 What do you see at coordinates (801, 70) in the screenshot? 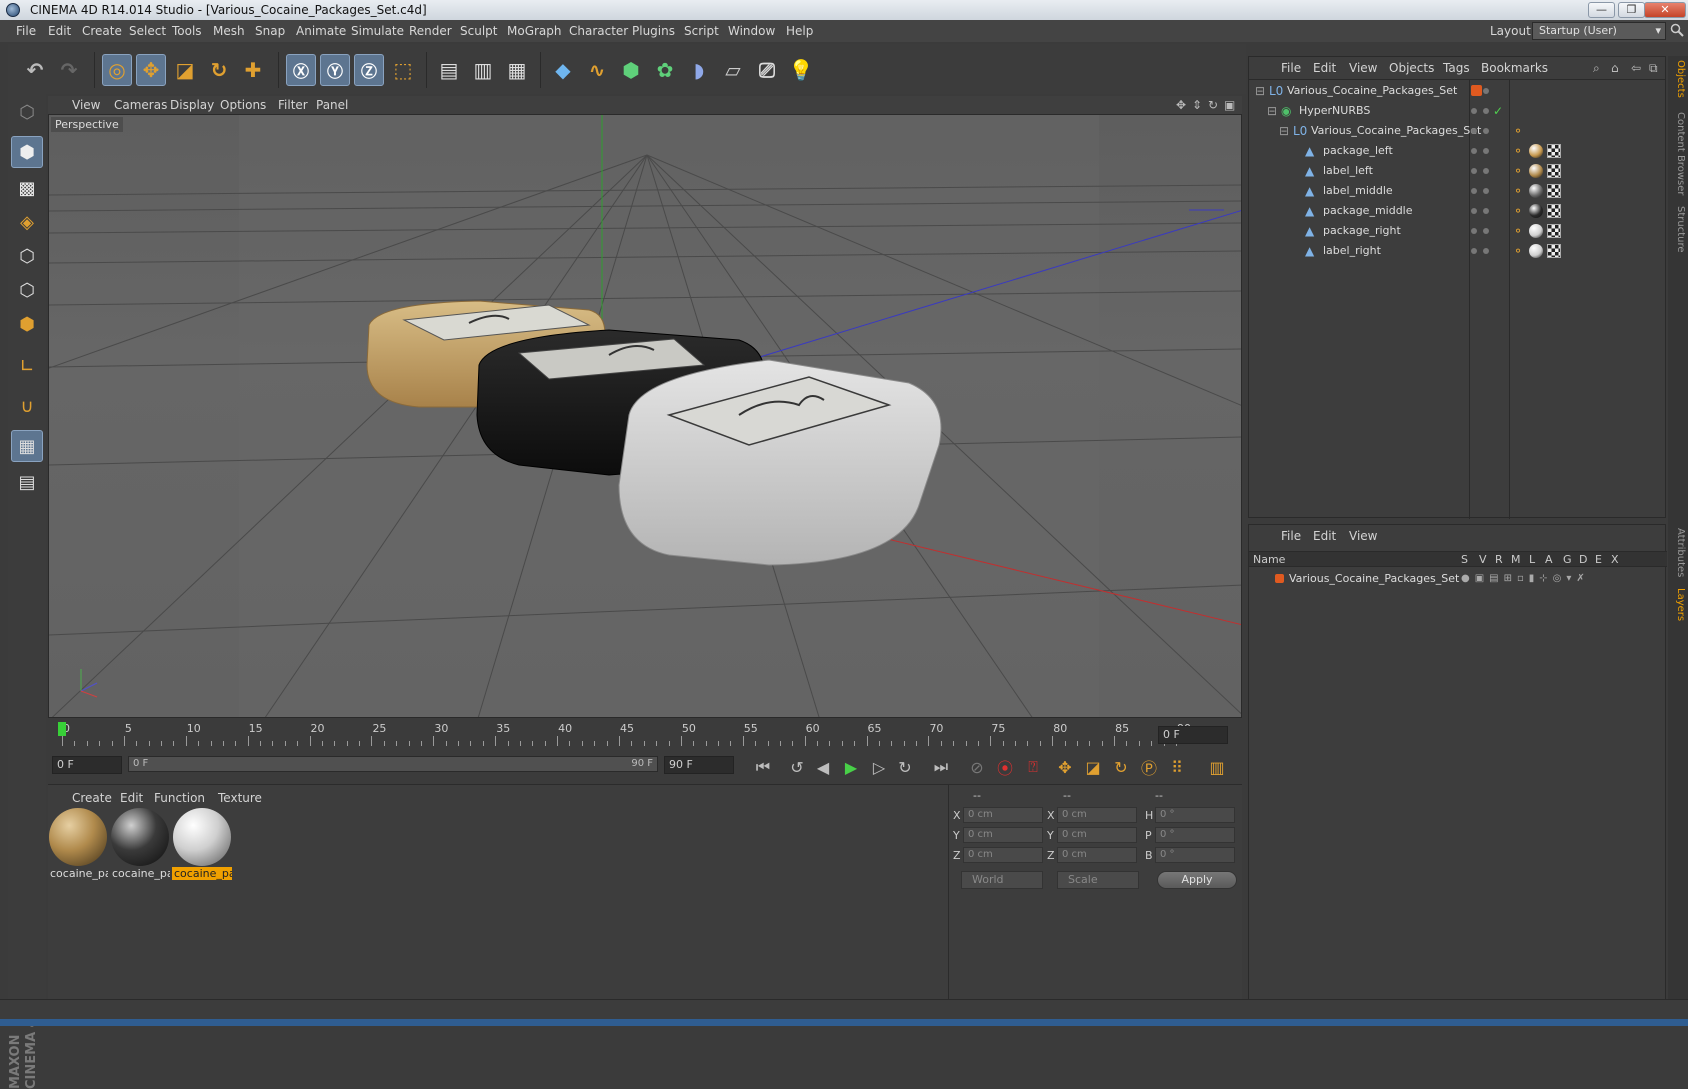
I see `light-icon: 💡` at bounding box center [801, 70].